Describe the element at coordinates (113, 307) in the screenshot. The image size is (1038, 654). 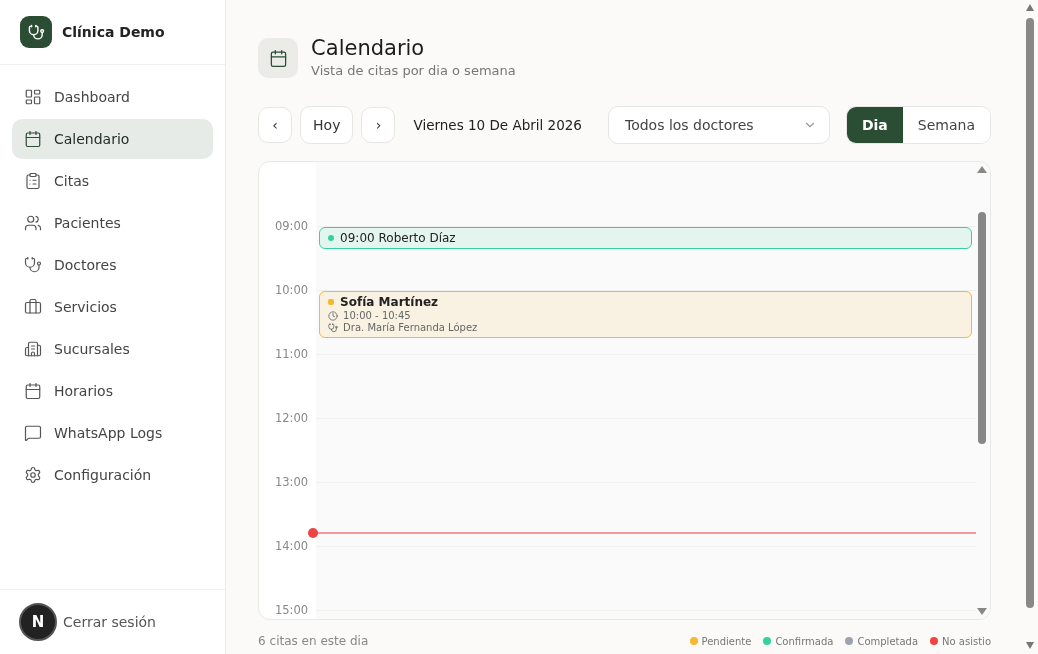
I see `sidebar-item: Servicios` at that location.